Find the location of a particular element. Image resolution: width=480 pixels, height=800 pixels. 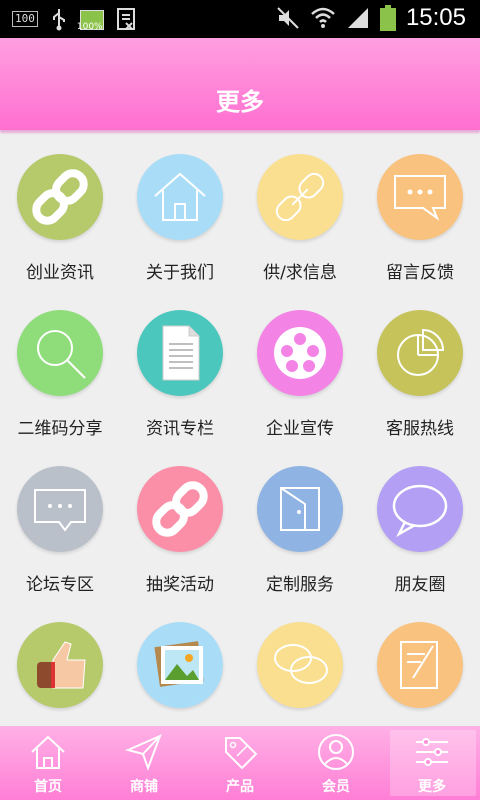

bottom-tab-bar: 首页 商铺 产品 会员 更多 is located at coordinates (240, 763).